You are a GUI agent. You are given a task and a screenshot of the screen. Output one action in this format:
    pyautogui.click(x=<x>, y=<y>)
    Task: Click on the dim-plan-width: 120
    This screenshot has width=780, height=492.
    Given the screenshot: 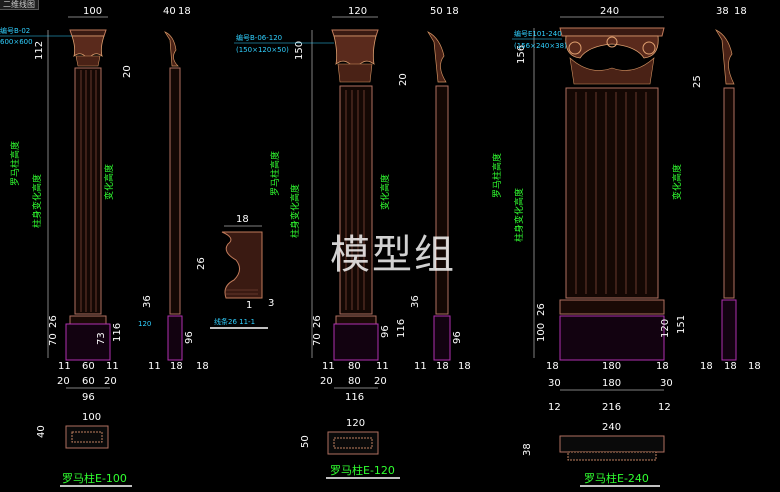 What is the action you would take?
    pyautogui.click(x=355, y=423)
    